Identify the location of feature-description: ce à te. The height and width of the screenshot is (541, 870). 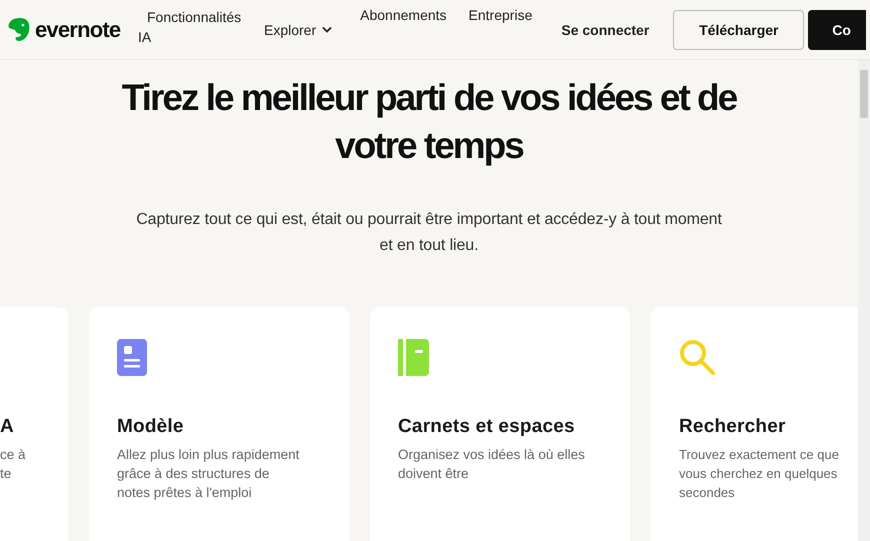
(13, 464).